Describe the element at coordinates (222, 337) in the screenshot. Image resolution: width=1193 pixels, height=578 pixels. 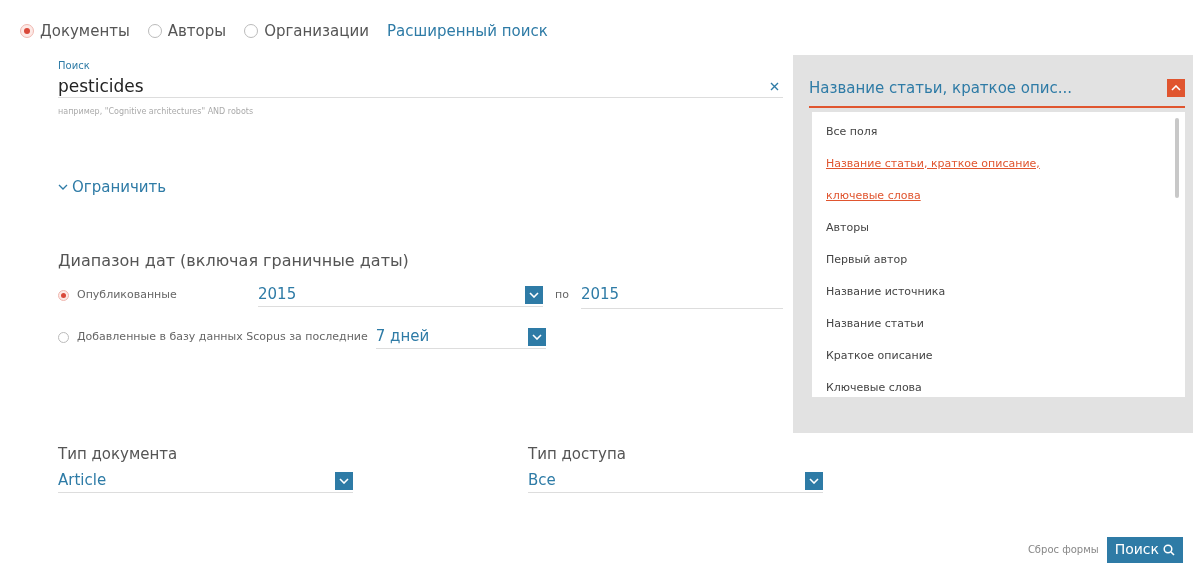
I see `radio-label: Добавленные в базу данных Scopus за последние` at that location.